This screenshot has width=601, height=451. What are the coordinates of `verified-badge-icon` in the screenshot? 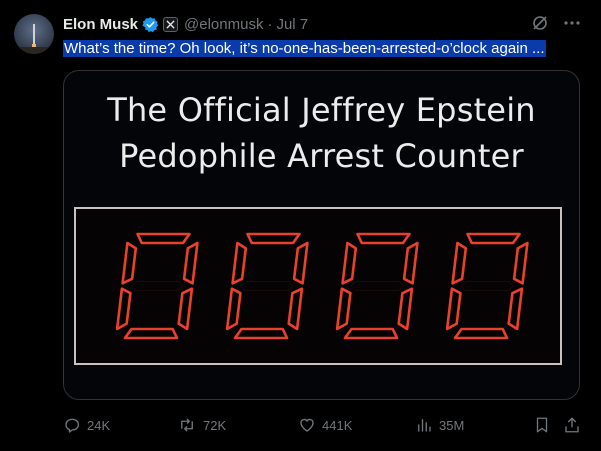 It's located at (150, 24).